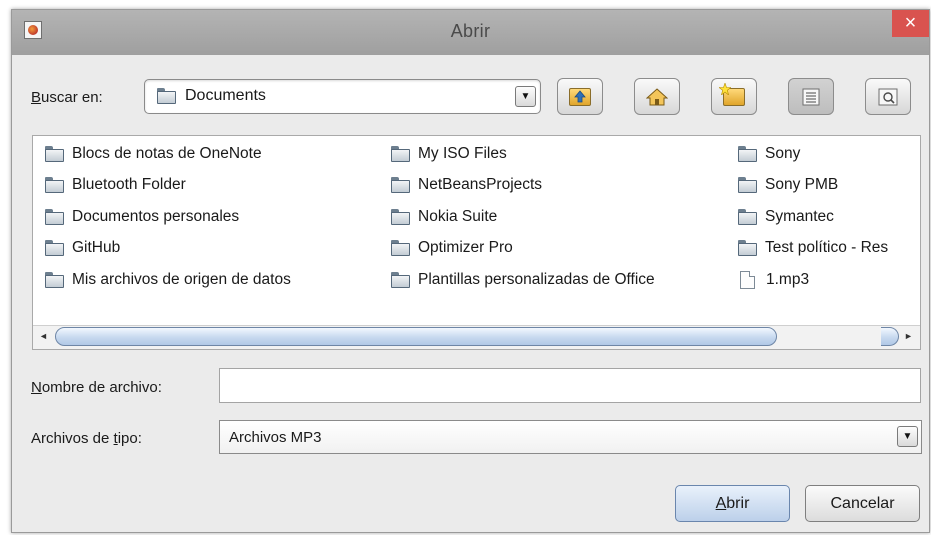 This screenshot has width=931, height=535. I want to click on scrollbar-track-end, so click(890, 336).